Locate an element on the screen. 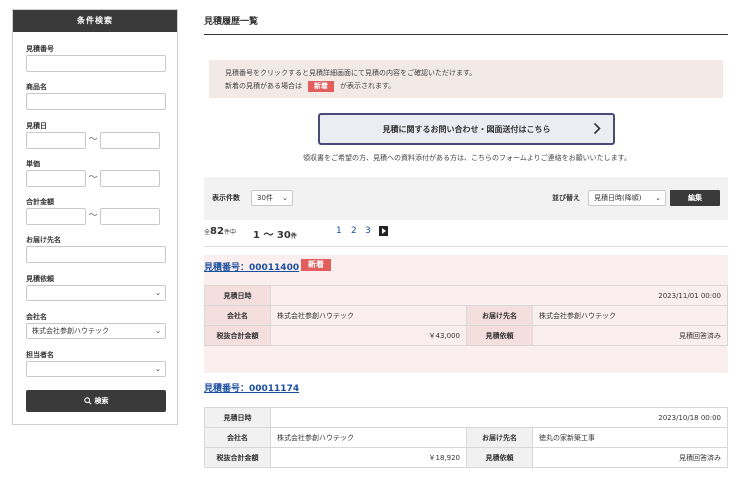 Image resolution: width=740 pixels, height=496 pixels. notice-line-2: 新着の見積がある場合は 新着 が表示されます。 is located at coordinates (466, 86).